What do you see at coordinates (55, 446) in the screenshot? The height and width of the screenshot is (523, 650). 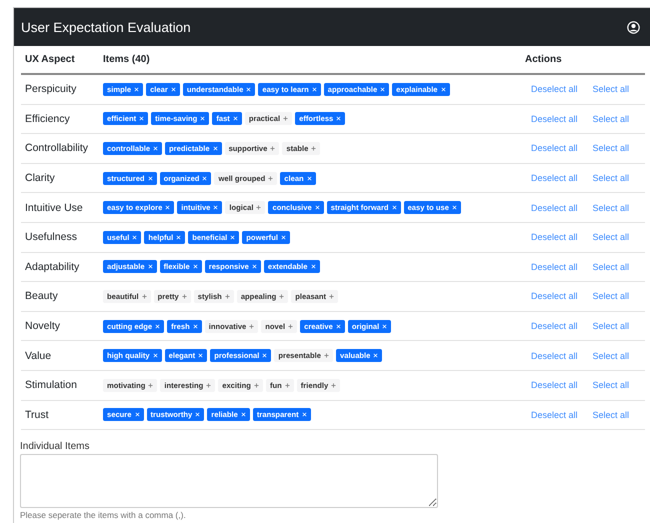 I see `field-label: Individual Items` at bounding box center [55, 446].